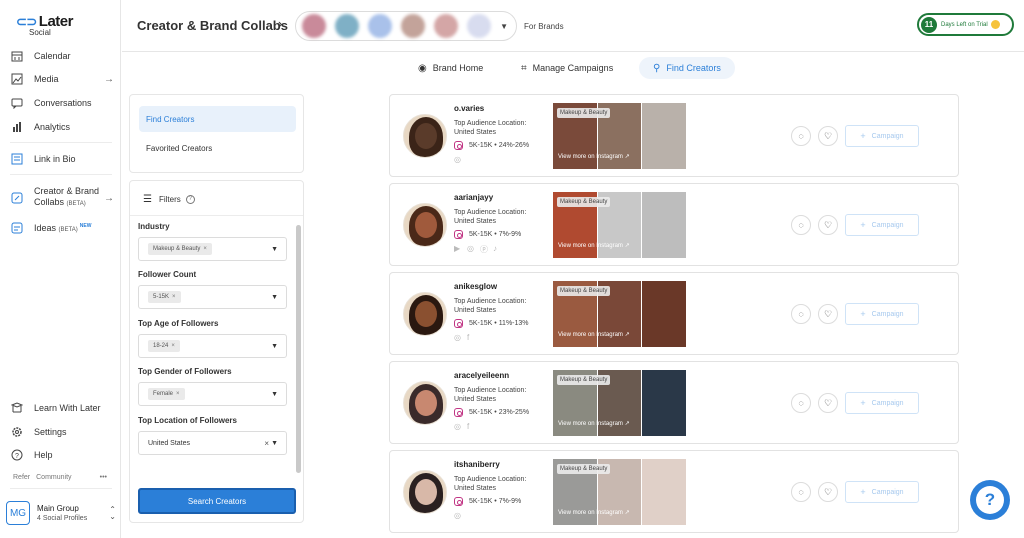 The image size is (1024, 538). What do you see at coordinates (180, 249) in the screenshot?
I see `industry-chip: Makeup & Beauty ×` at bounding box center [180, 249].